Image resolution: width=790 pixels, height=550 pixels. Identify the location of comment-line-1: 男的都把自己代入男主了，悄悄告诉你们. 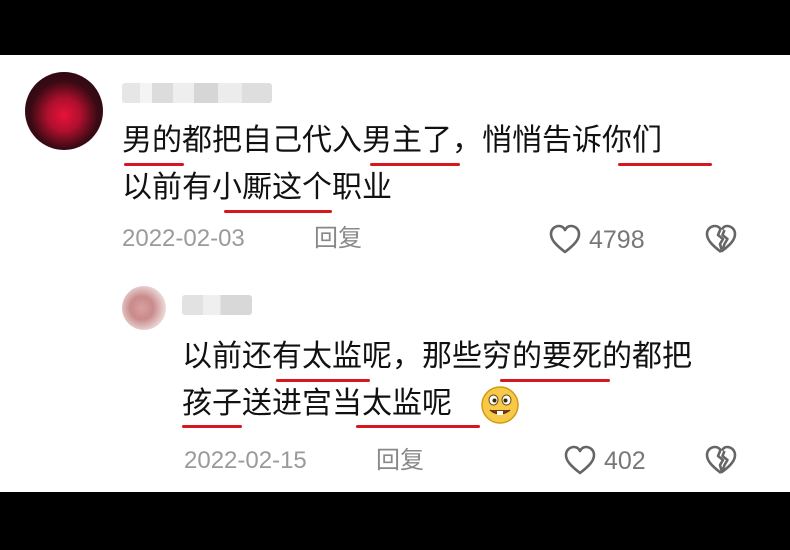
(392, 140).